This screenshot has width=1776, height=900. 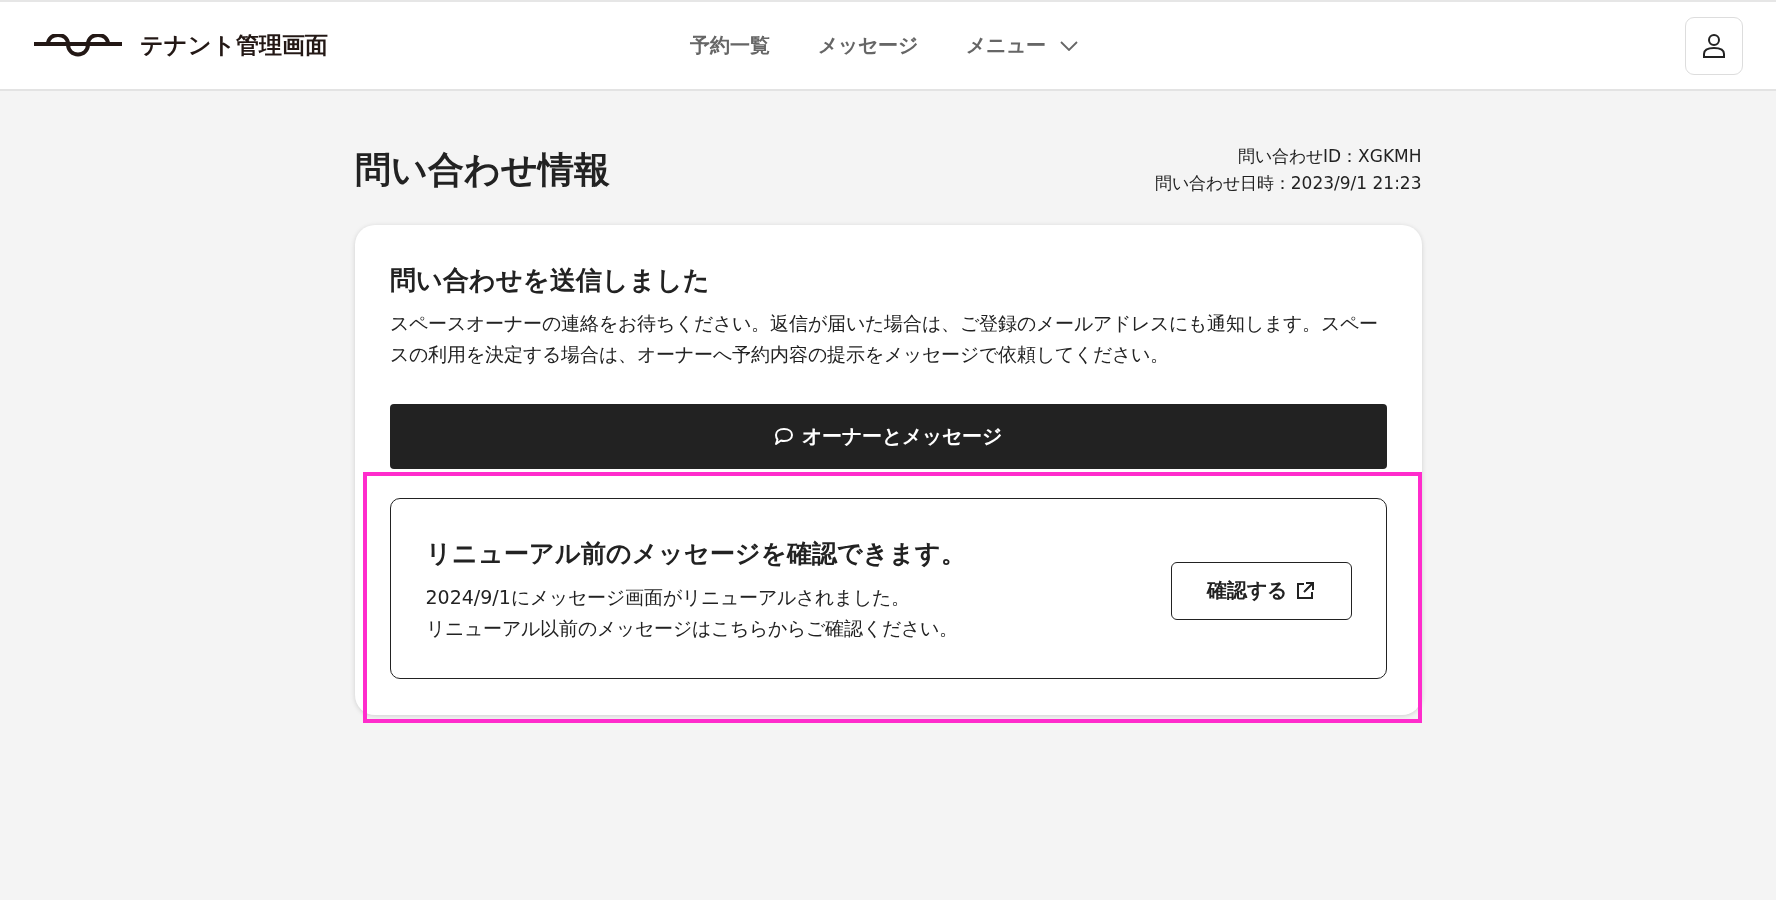 What do you see at coordinates (692, 628) in the screenshot?
I see `notice-text: リニューアル以前のメッセージはこちらからご確認ください。` at bounding box center [692, 628].